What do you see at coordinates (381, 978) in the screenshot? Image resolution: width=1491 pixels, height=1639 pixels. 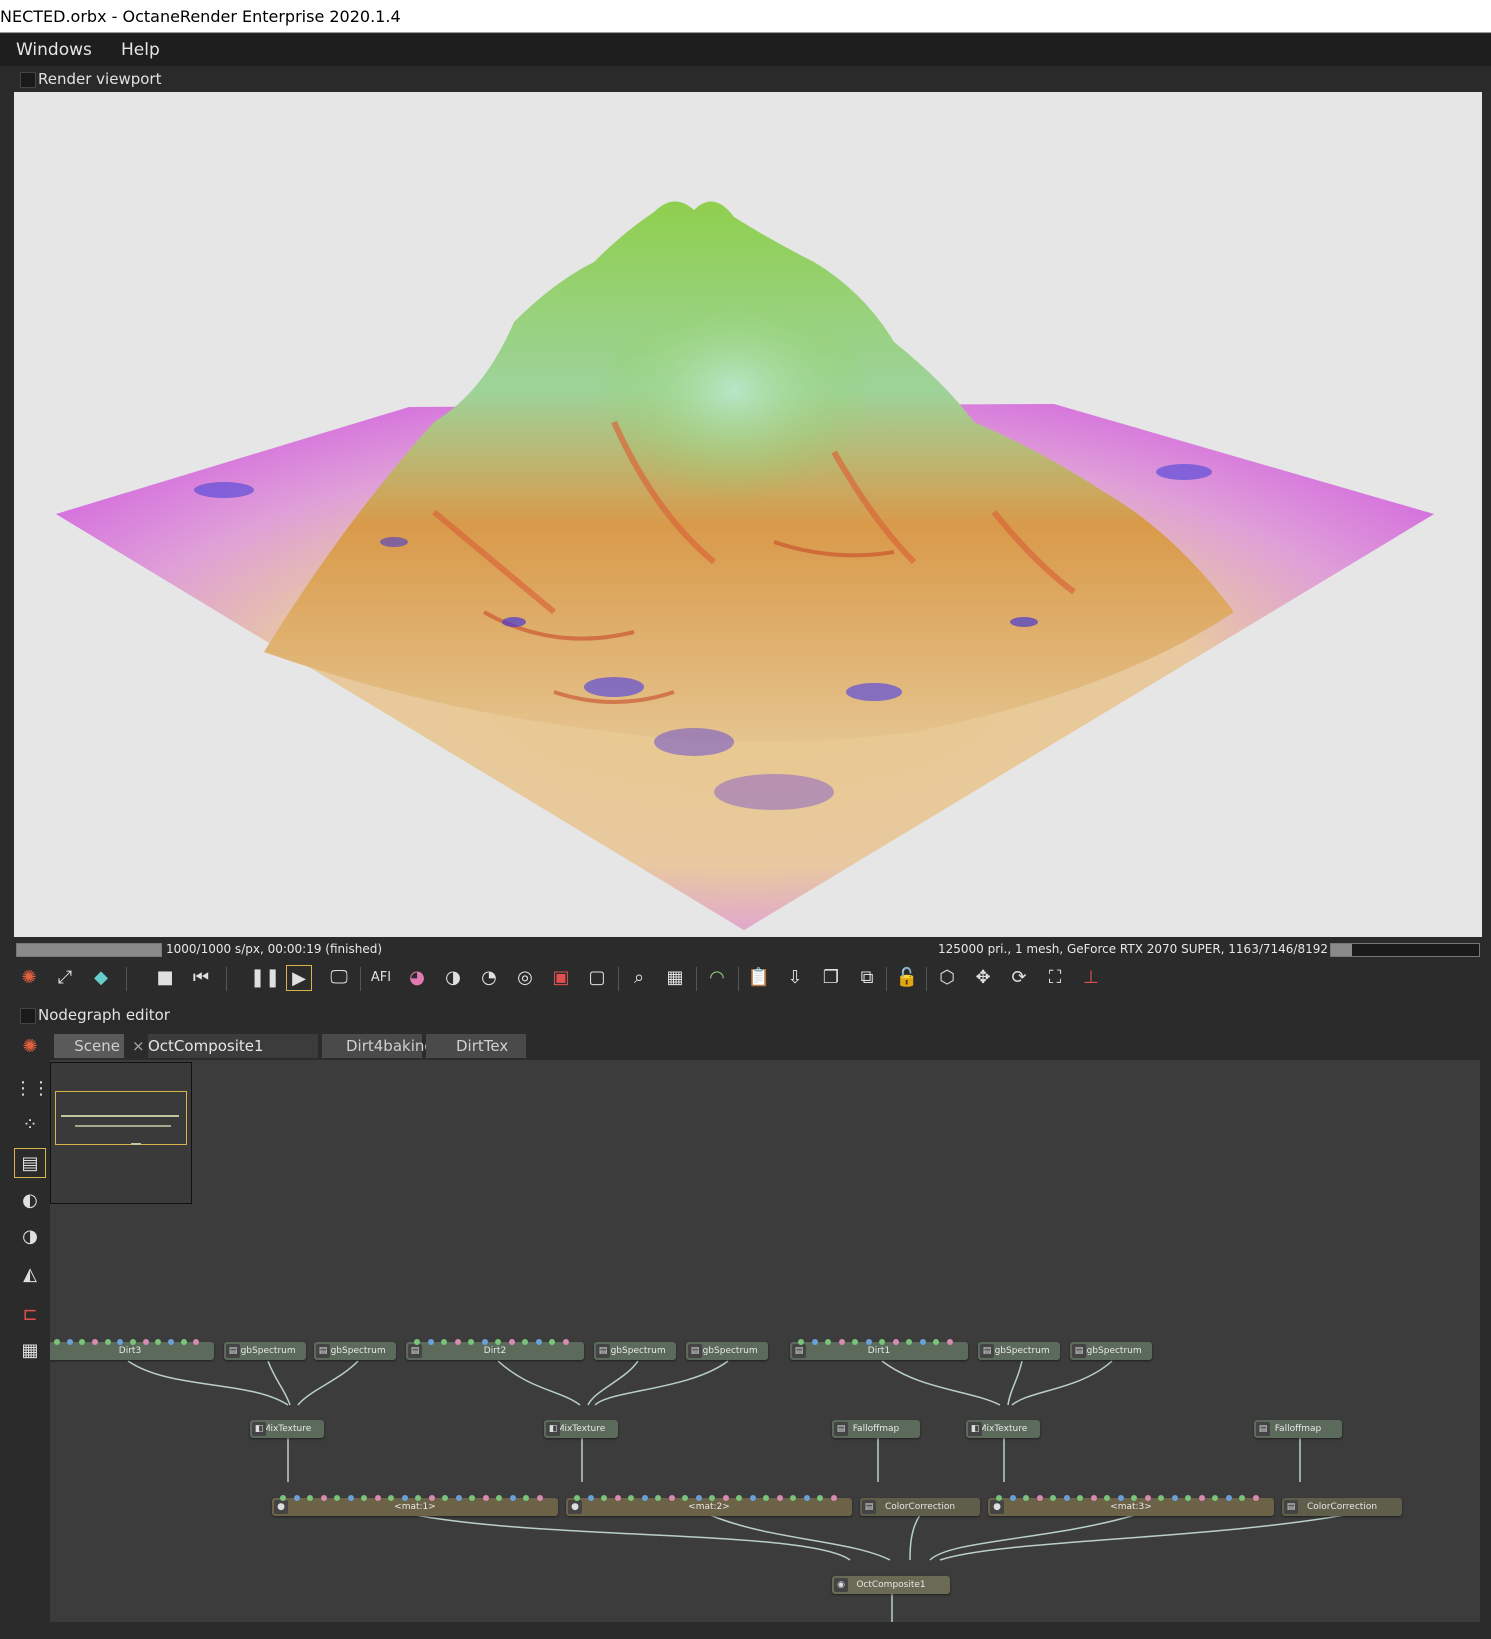 I see `afi-icon: AFI` at bounding box center [381, 978].